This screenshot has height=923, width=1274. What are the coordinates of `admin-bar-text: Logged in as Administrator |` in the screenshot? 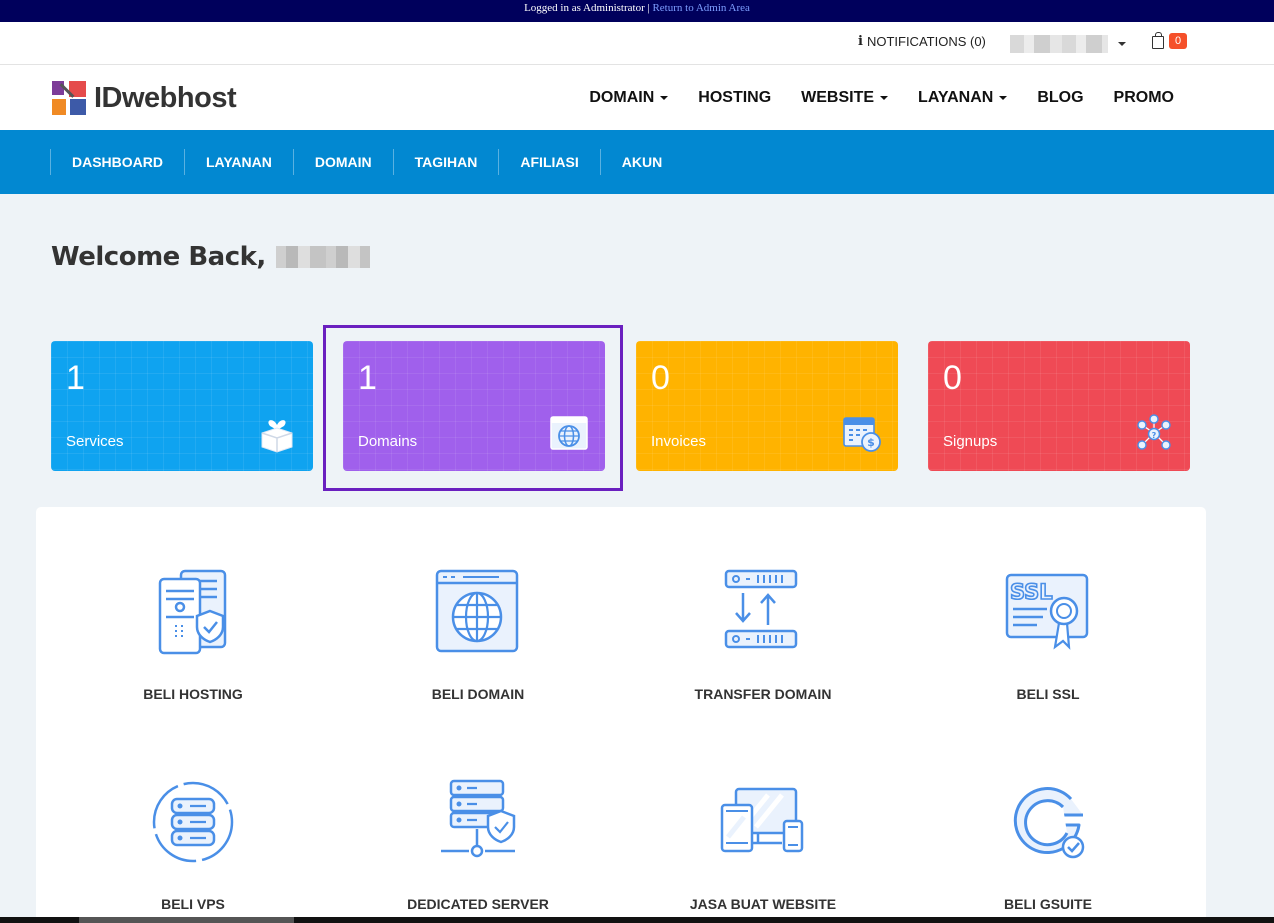 It's located at (587, 8).